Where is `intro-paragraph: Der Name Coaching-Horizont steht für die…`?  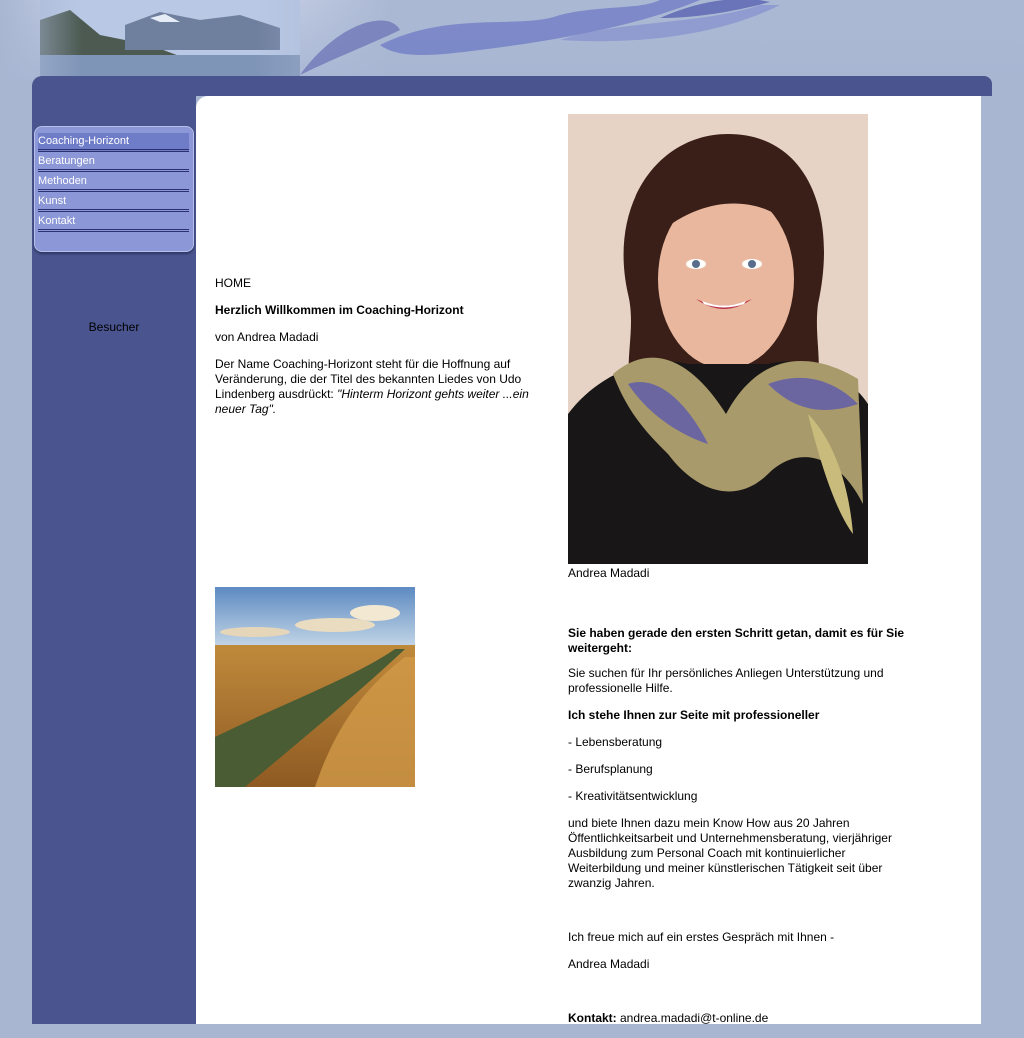
intro-paragraph: Der Name Coaching-Horizont steht für die… is located at coordinates (380, 387).